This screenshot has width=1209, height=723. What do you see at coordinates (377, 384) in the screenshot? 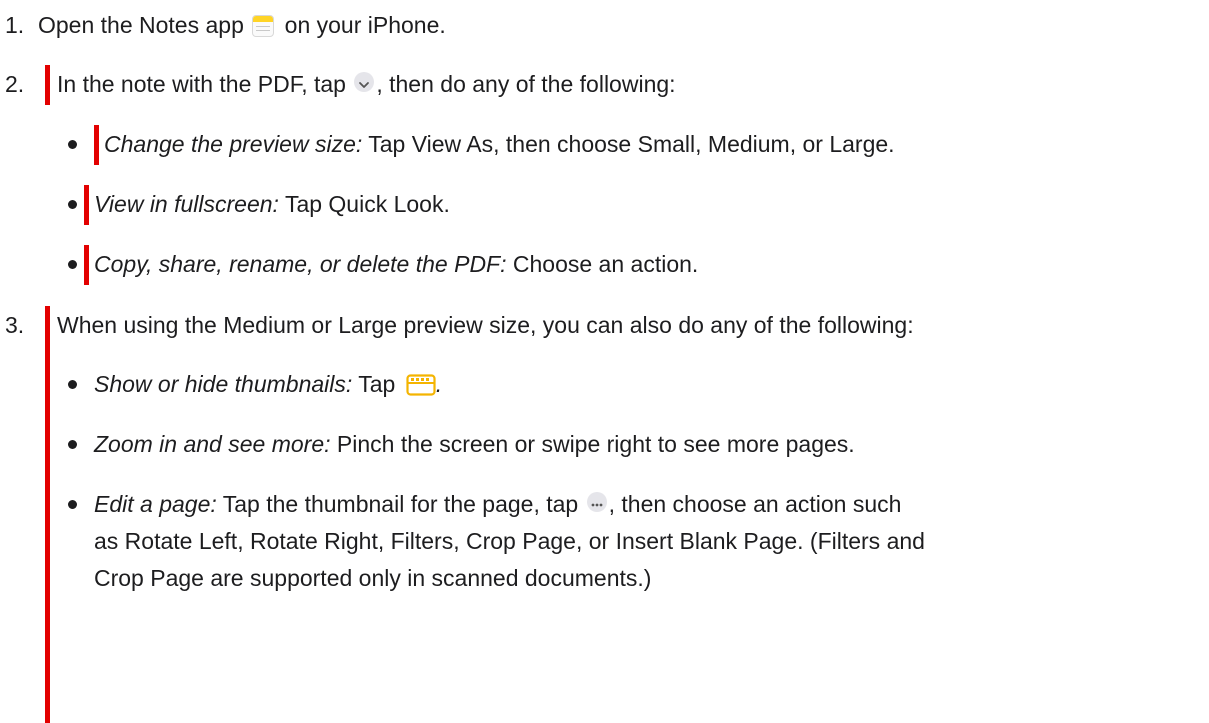
I see `bullet-text: Tap` at bounding box center [377, 384].